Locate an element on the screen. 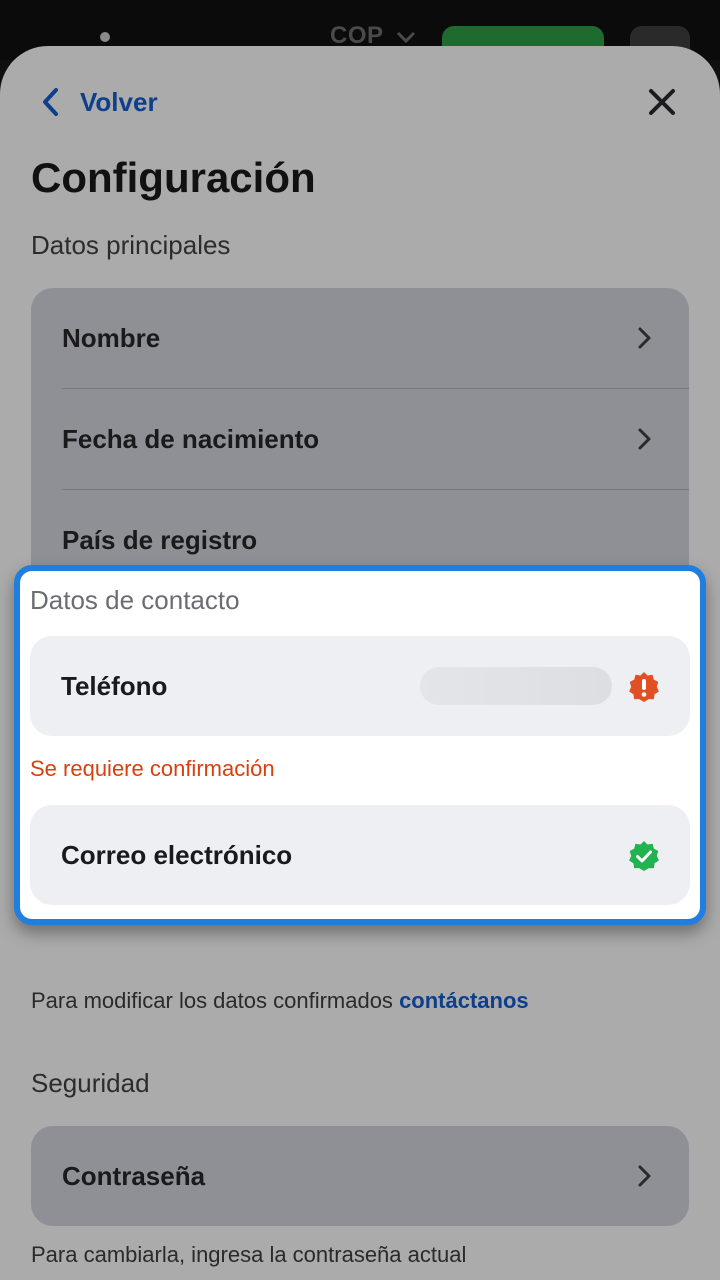  verified-badge-icon is located at coordinates (644, 856).